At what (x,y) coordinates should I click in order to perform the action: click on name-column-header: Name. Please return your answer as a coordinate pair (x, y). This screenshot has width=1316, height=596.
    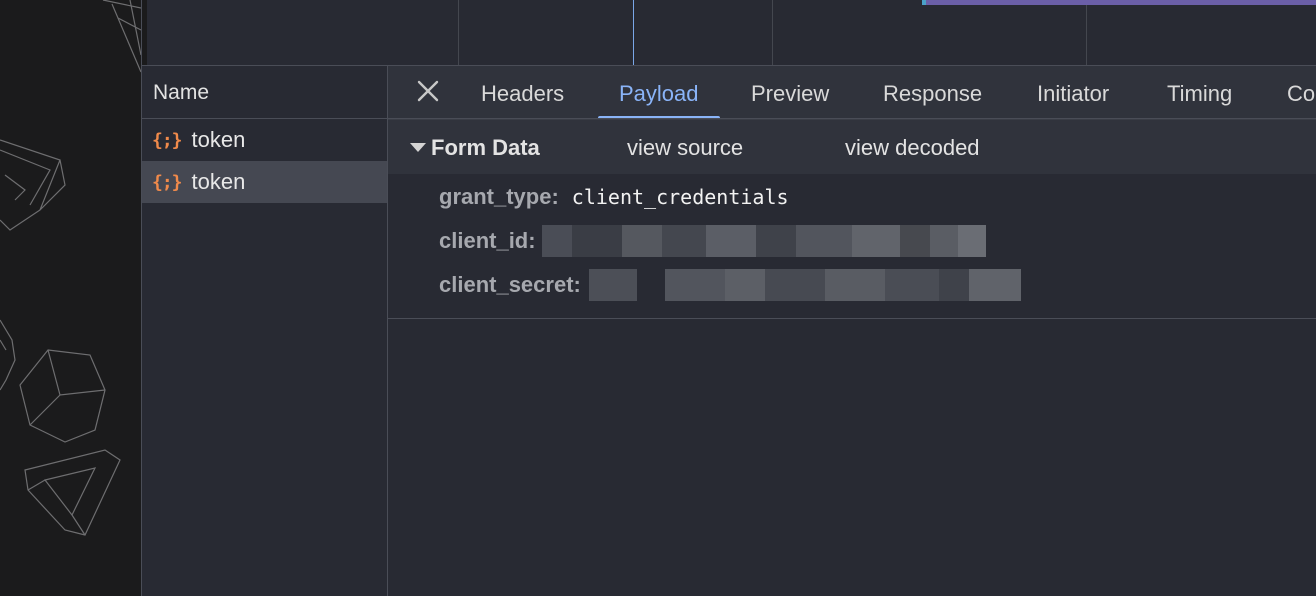
    Looking at the image, I should click on (264, 92).